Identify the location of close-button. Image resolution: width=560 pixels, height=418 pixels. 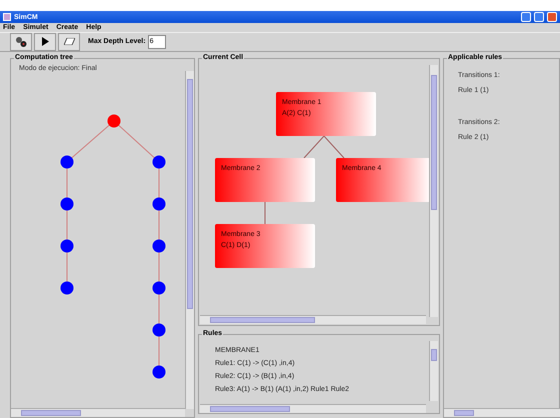
(552, 17).